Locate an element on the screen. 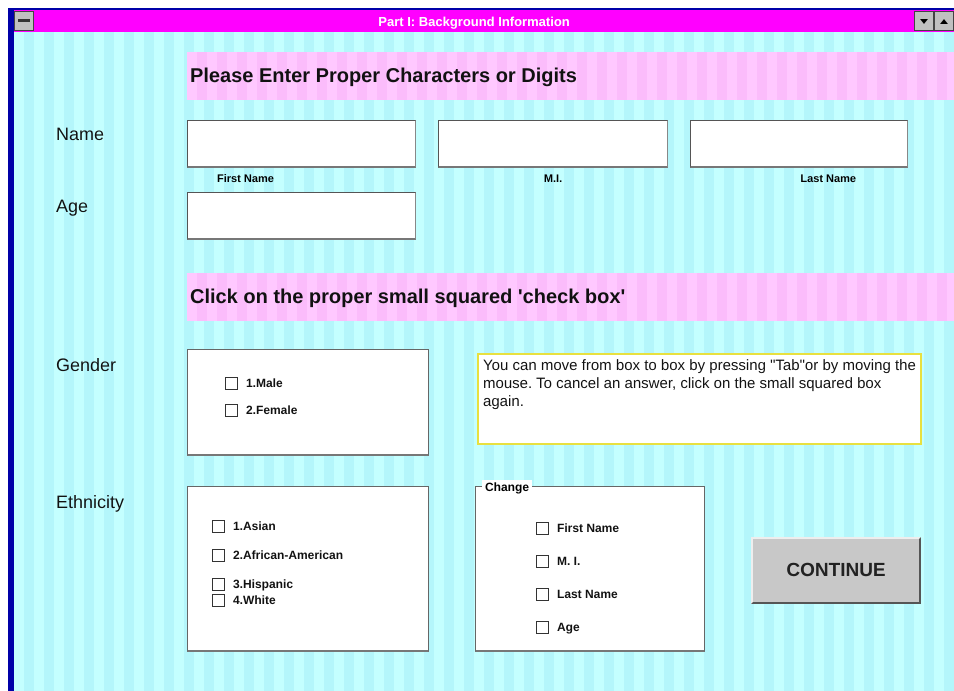 This screenshot has height=691, width=954. hint-text: You can move from box to box by pressing "Tab"or by moving the mouse. To cancel an answer, click on the small squared box again. is located at coordinates (699, 399).